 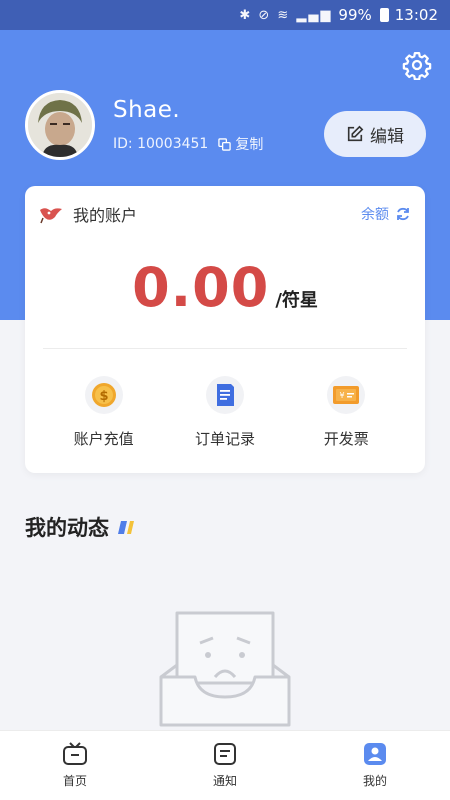 I want to click on balance-row: 0.00 /符星, so click(x=225, y=287).